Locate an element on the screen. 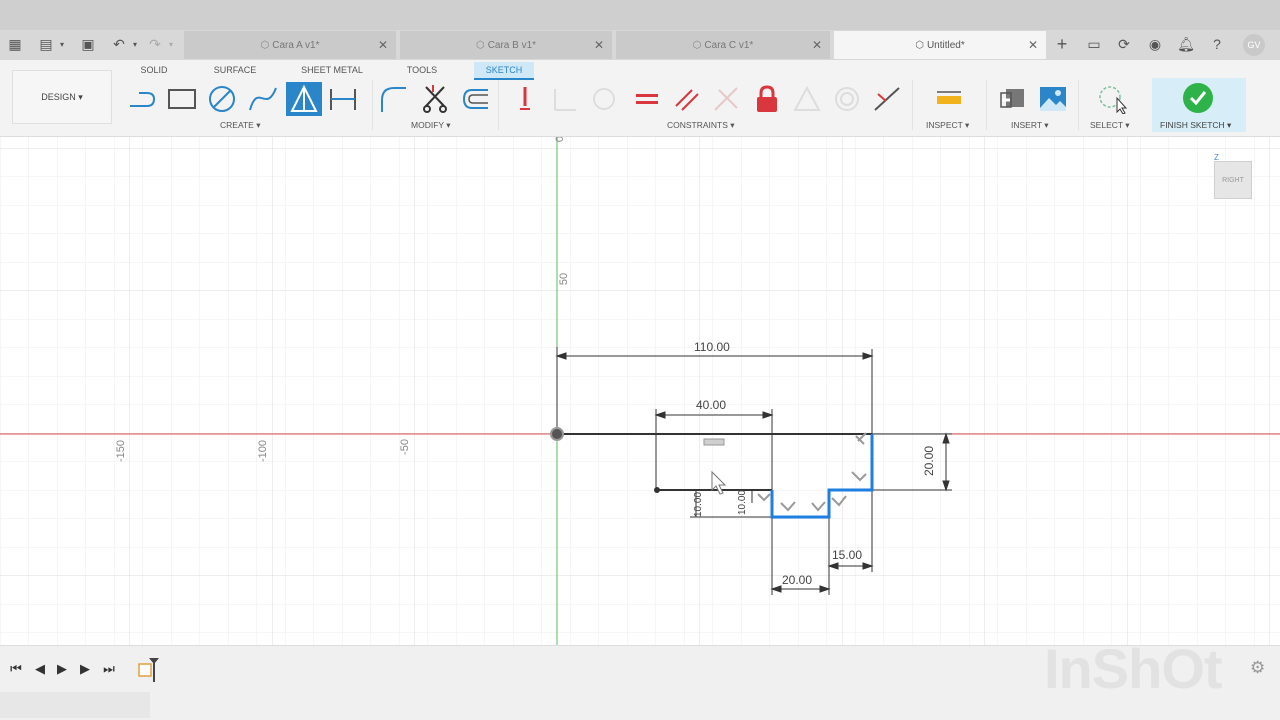  rectangle-icon is located at coordinates (182, 99).